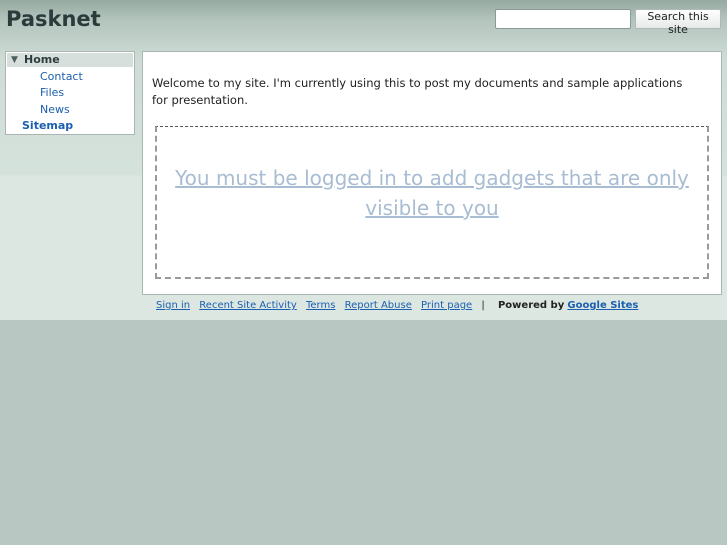 Image resolution: width=727 pixels, height=545 pixels. I want to click on expand-triangle-icon: ▼, so click(14, 60).